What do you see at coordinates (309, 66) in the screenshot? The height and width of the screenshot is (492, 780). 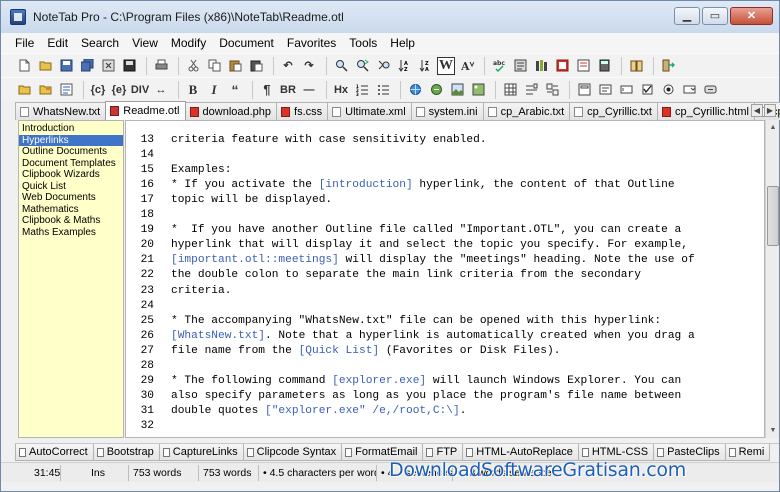 I see `redo-icon: ↷` at bounding box center [309, 66].